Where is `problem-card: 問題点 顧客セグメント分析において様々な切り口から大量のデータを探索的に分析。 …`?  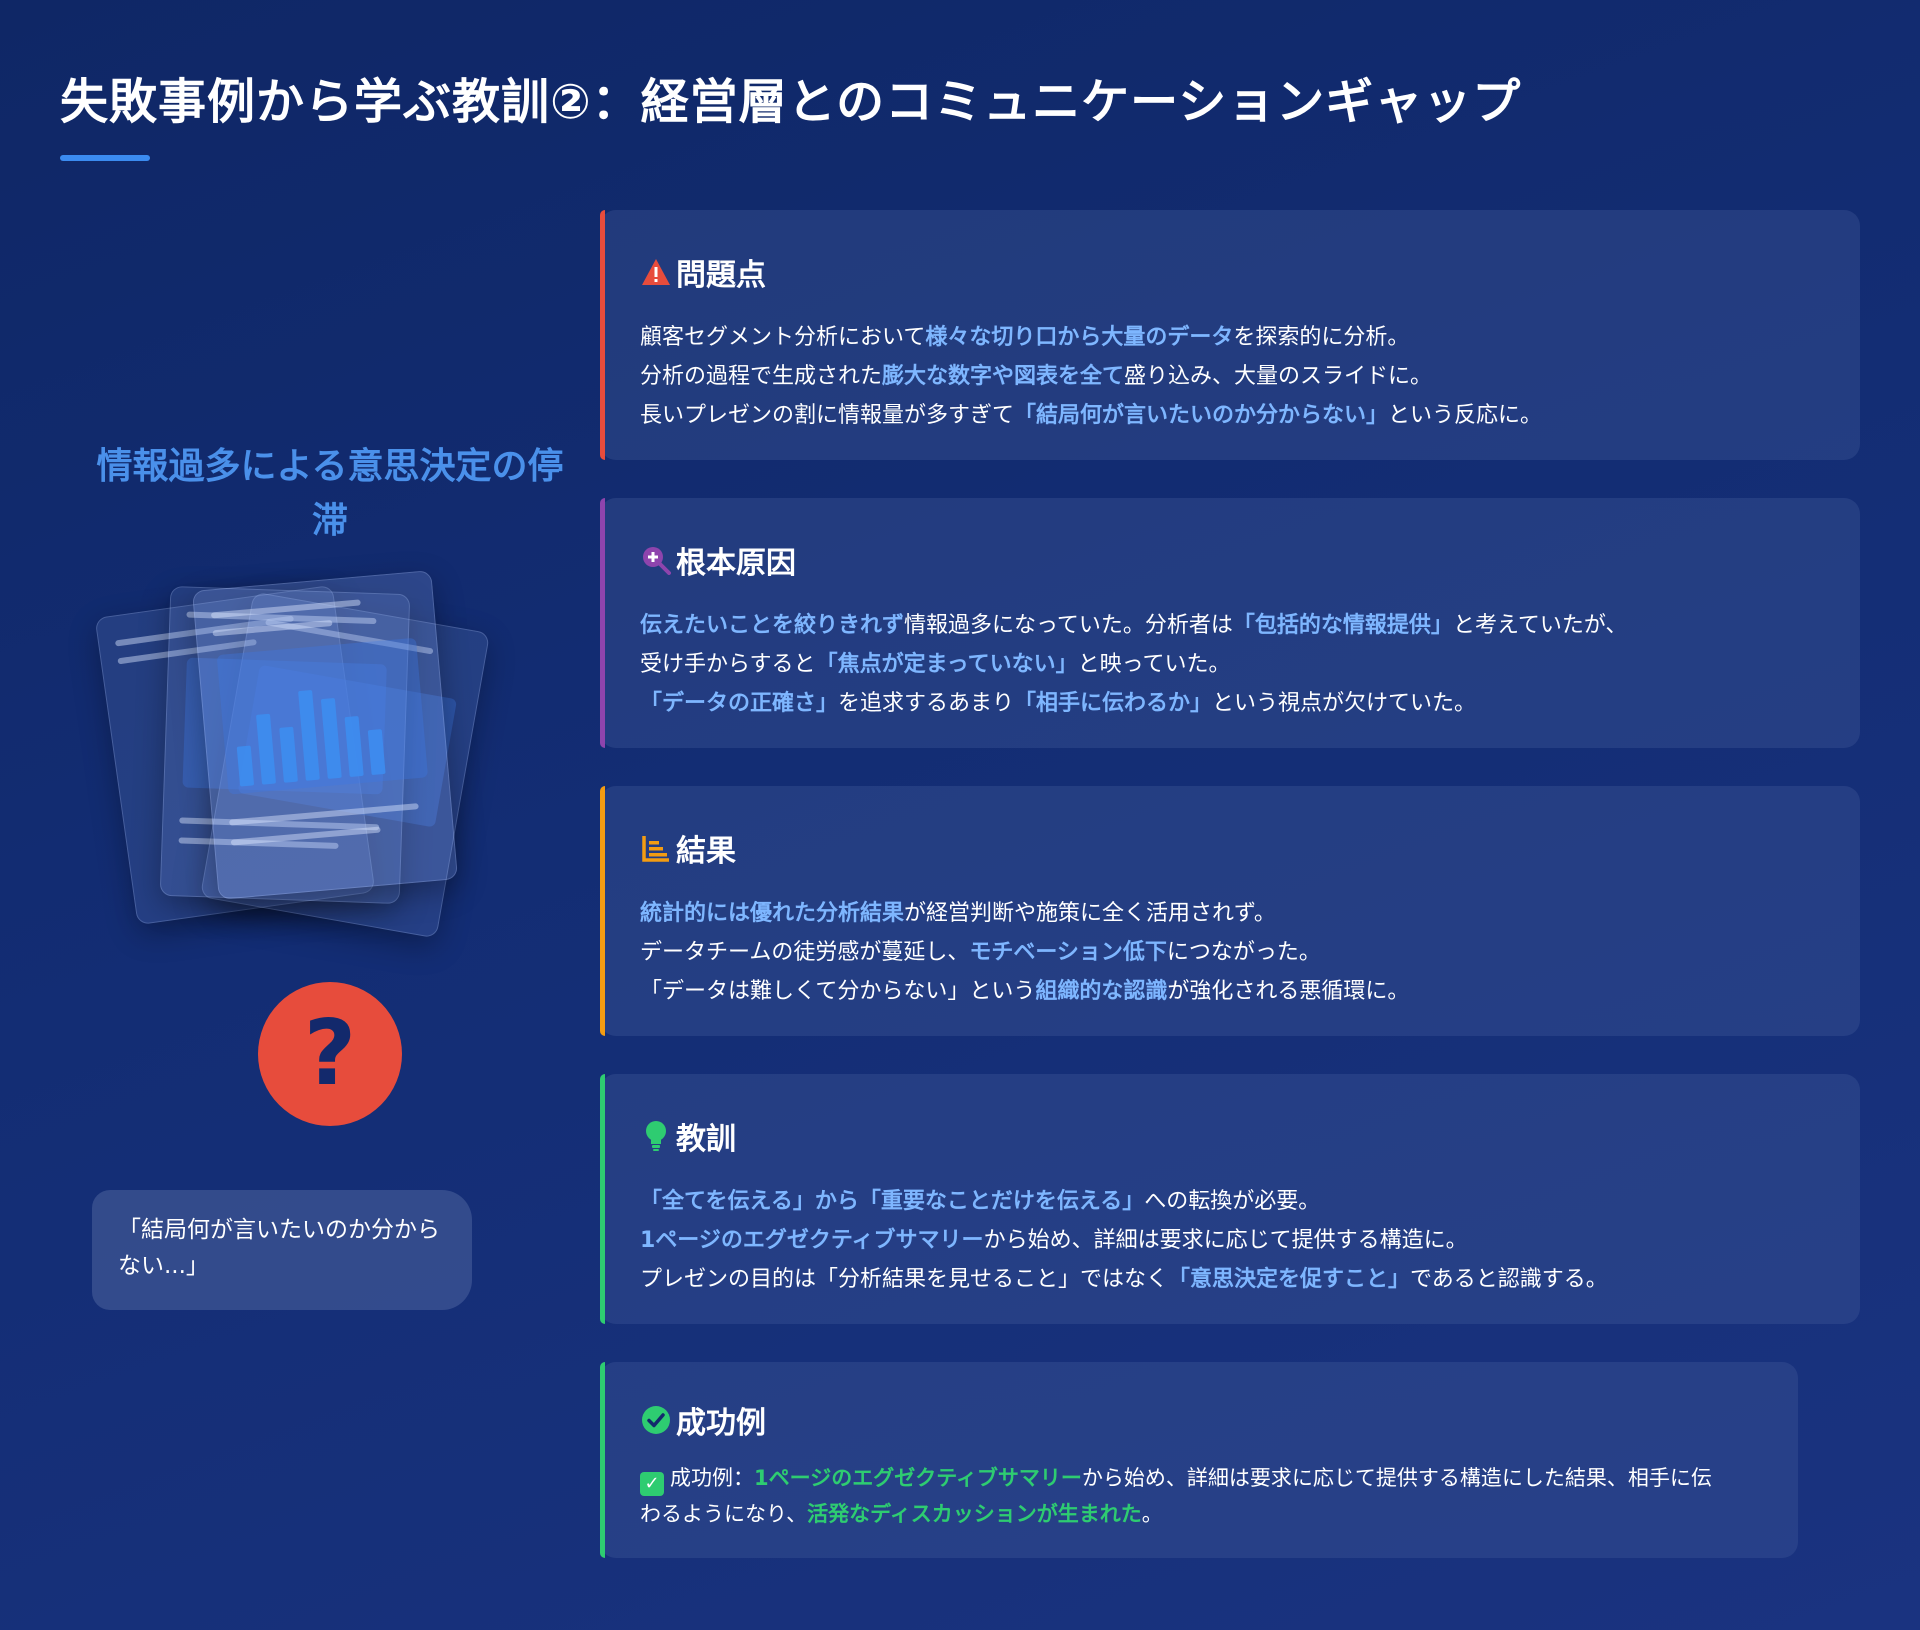
problem-card: 問題点 顧客セグメント分析において様々な切り口から大量のデータを探索的に分析。 … is located at coordinates (1230, 335).